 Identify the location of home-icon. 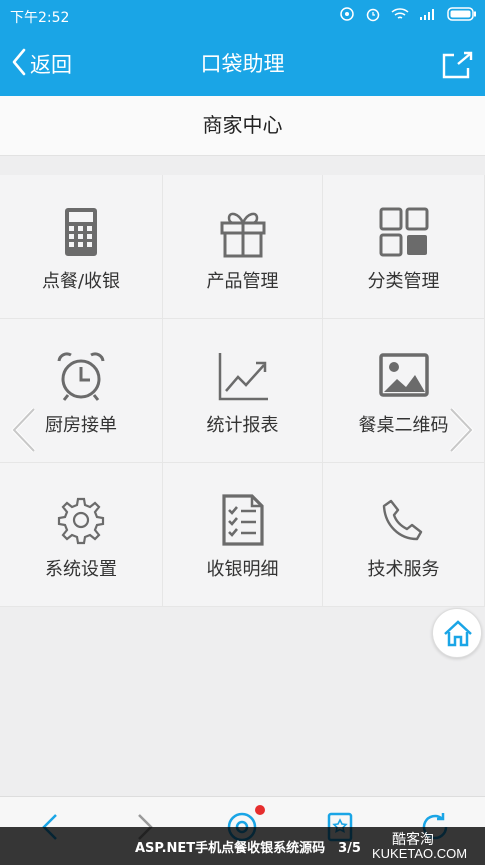
(458, 633).